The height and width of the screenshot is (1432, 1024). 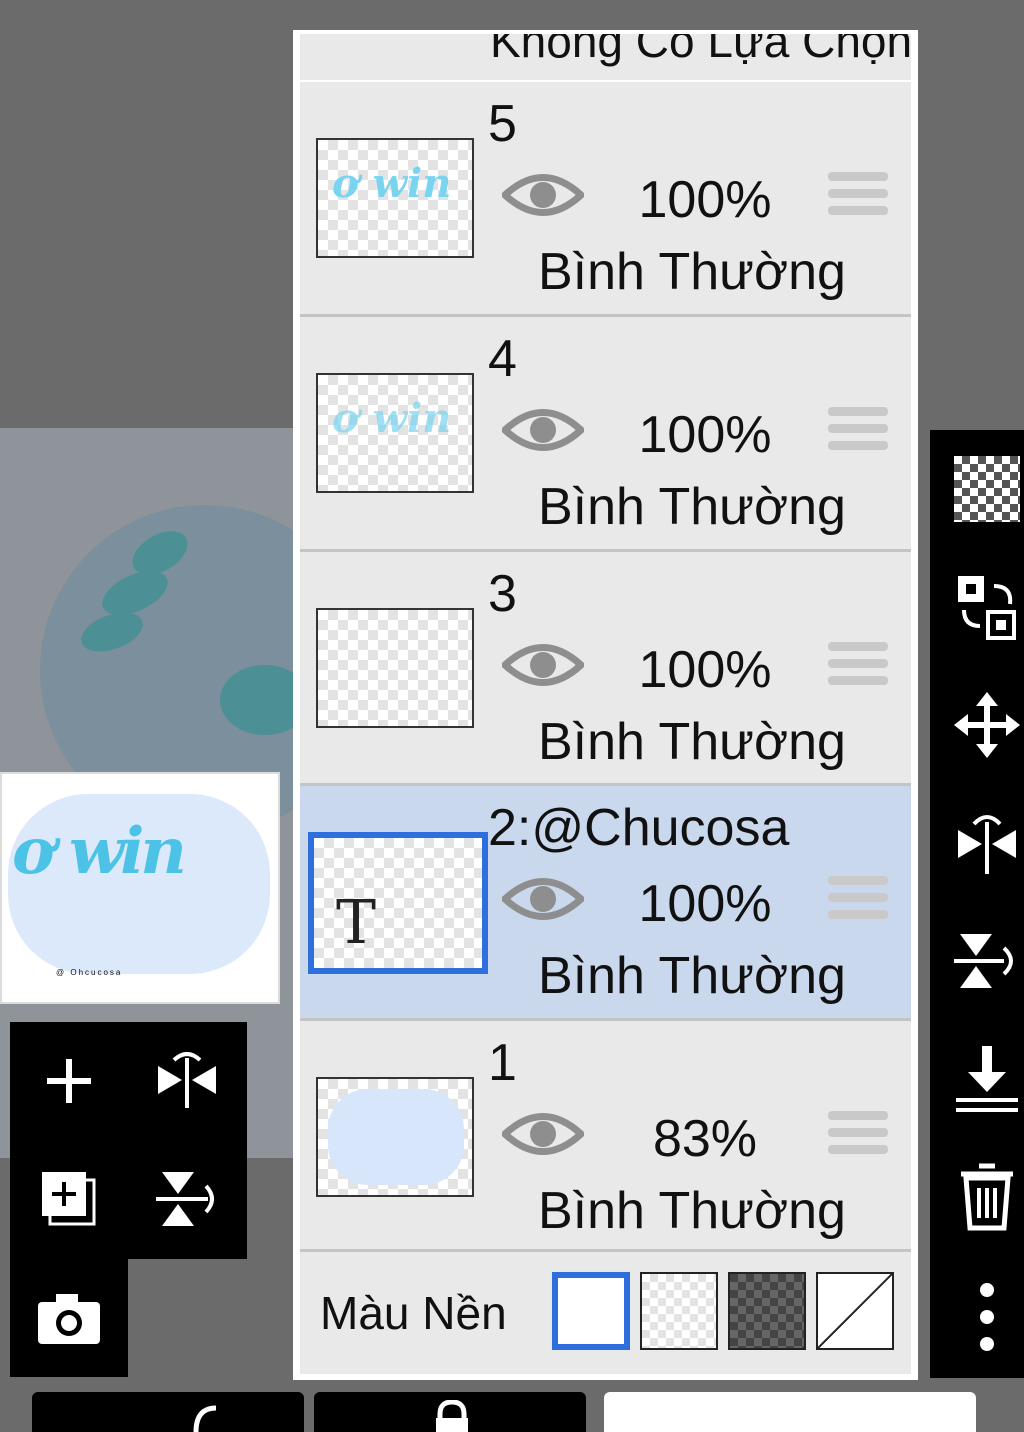 I want to click on left-toolbar-camera-area, so click(x=69, y=1318).